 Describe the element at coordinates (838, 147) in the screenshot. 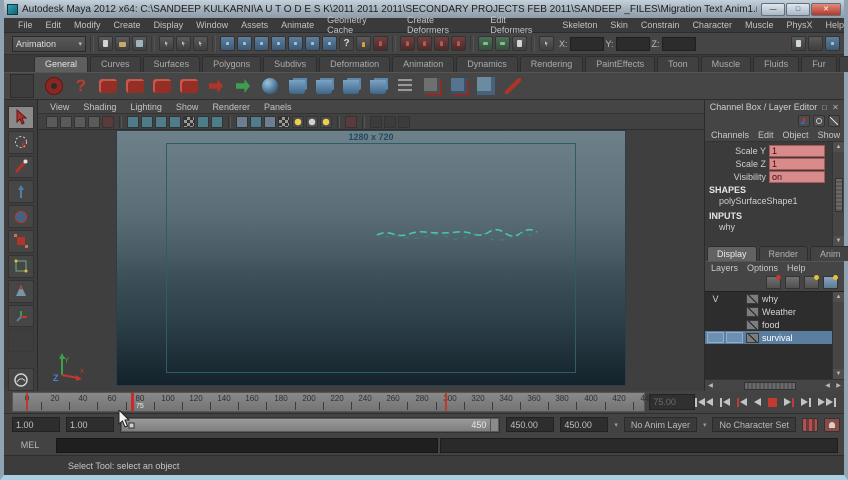

I see `scroll-up-icon: ▲` at that location.